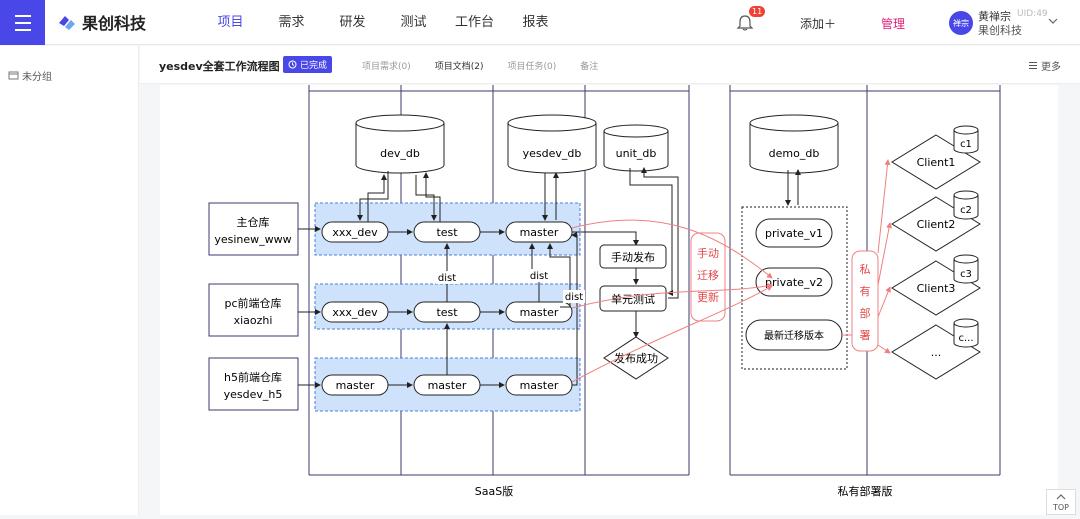 The image size is (1080, 519). I want to click on row1-branch-3: master, so click(539, 232).